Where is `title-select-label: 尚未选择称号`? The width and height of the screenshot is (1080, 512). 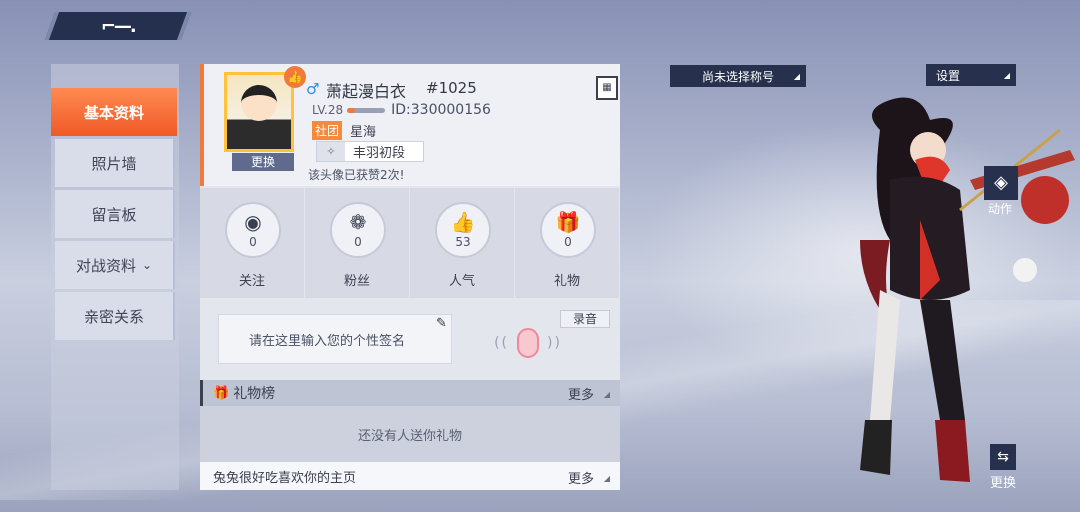 title-select-label: 尚未选择称号 is located at coordinates (737, 76).